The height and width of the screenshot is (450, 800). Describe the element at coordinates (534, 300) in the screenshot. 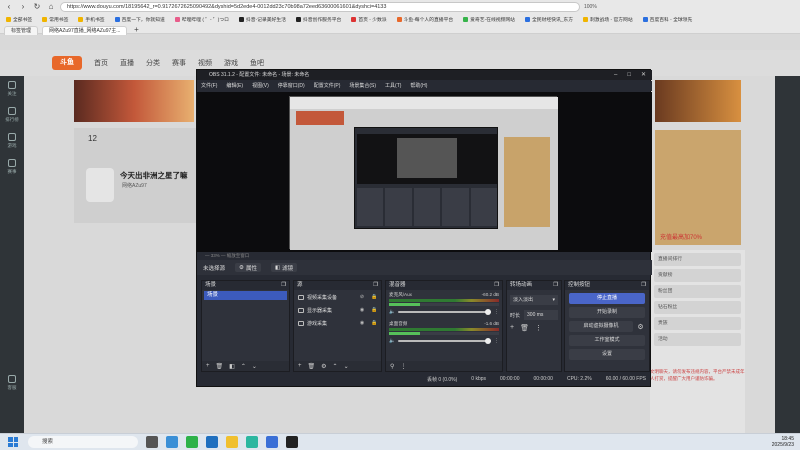

I see `transition-select: 淡入淡出 ▾` at that location.